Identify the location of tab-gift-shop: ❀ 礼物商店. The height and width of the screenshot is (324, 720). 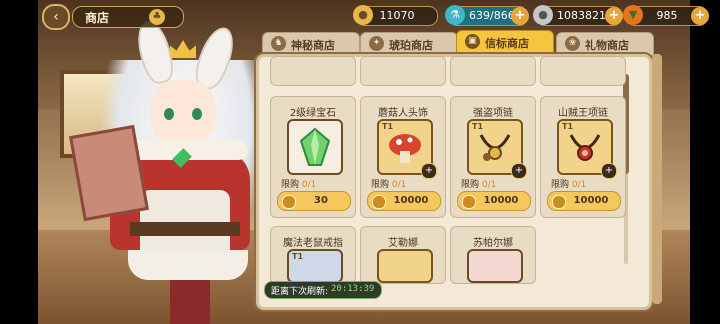
(605, 44).